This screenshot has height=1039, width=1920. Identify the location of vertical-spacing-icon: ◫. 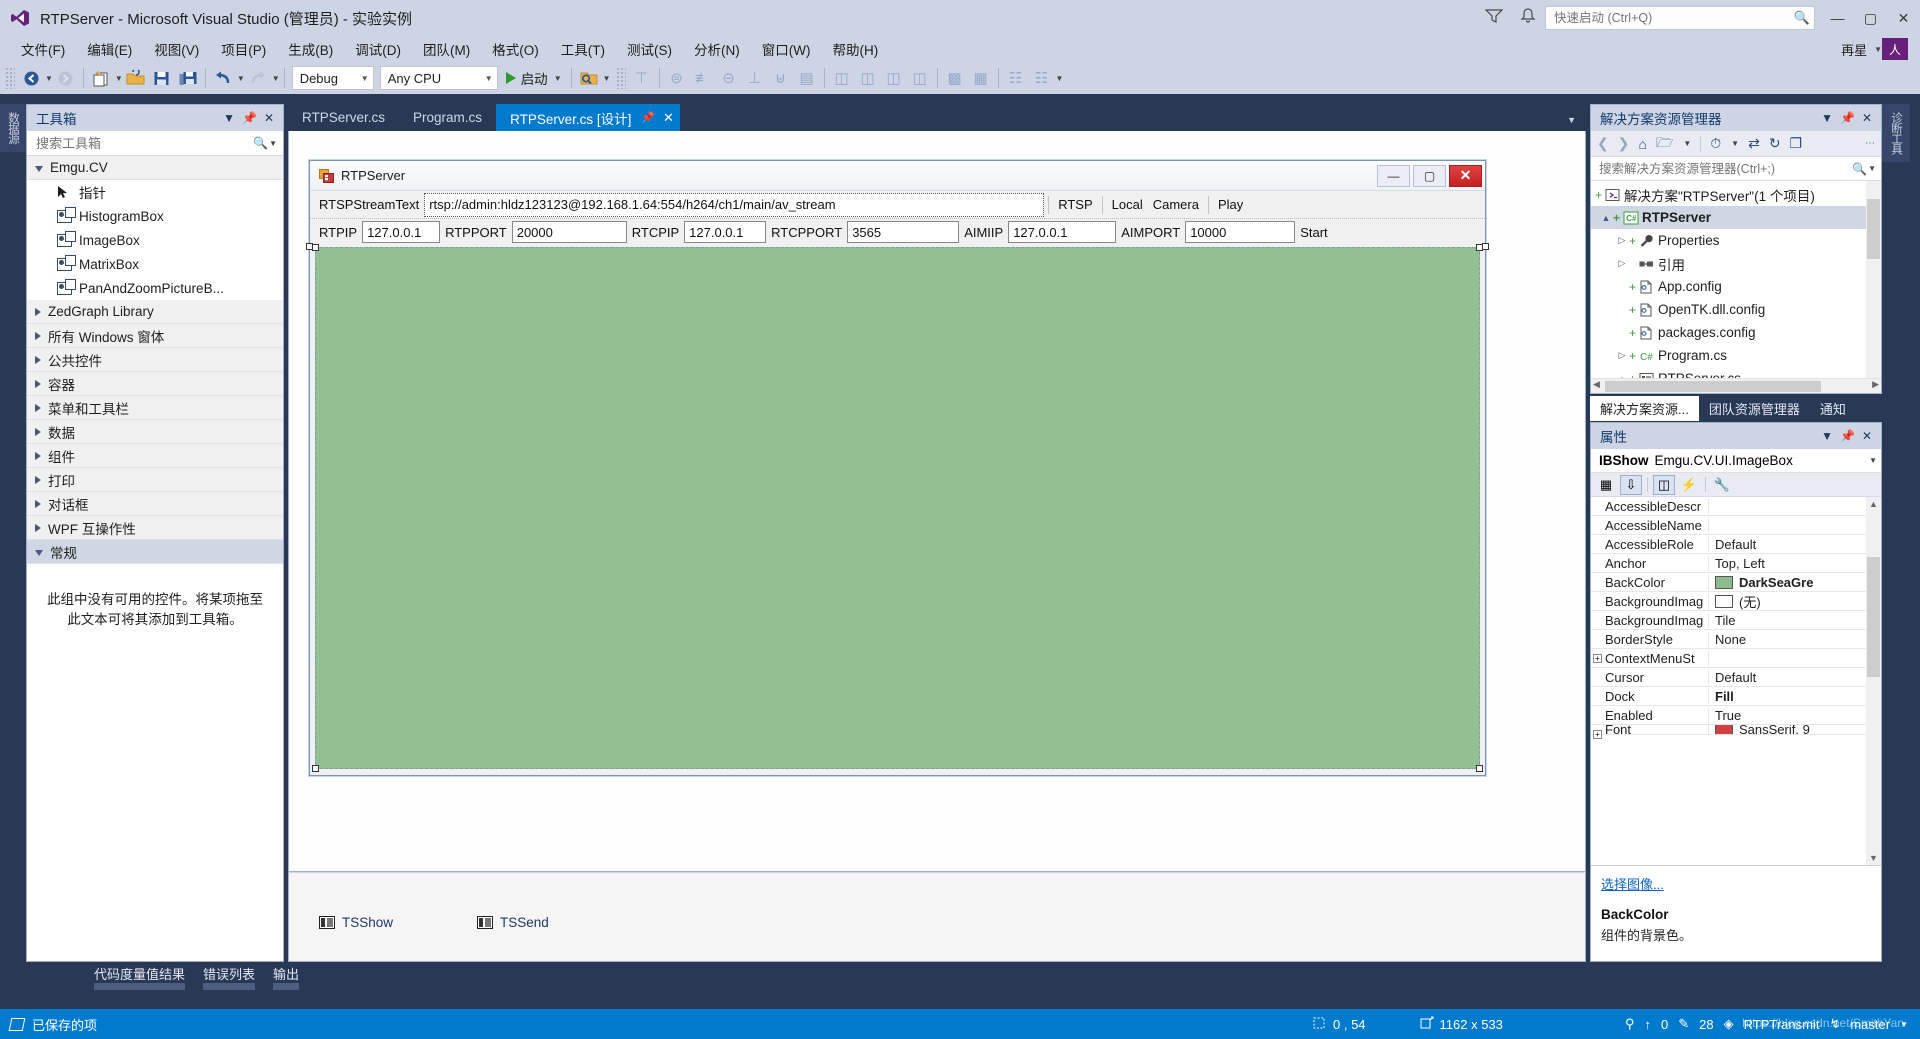
(868, 78).